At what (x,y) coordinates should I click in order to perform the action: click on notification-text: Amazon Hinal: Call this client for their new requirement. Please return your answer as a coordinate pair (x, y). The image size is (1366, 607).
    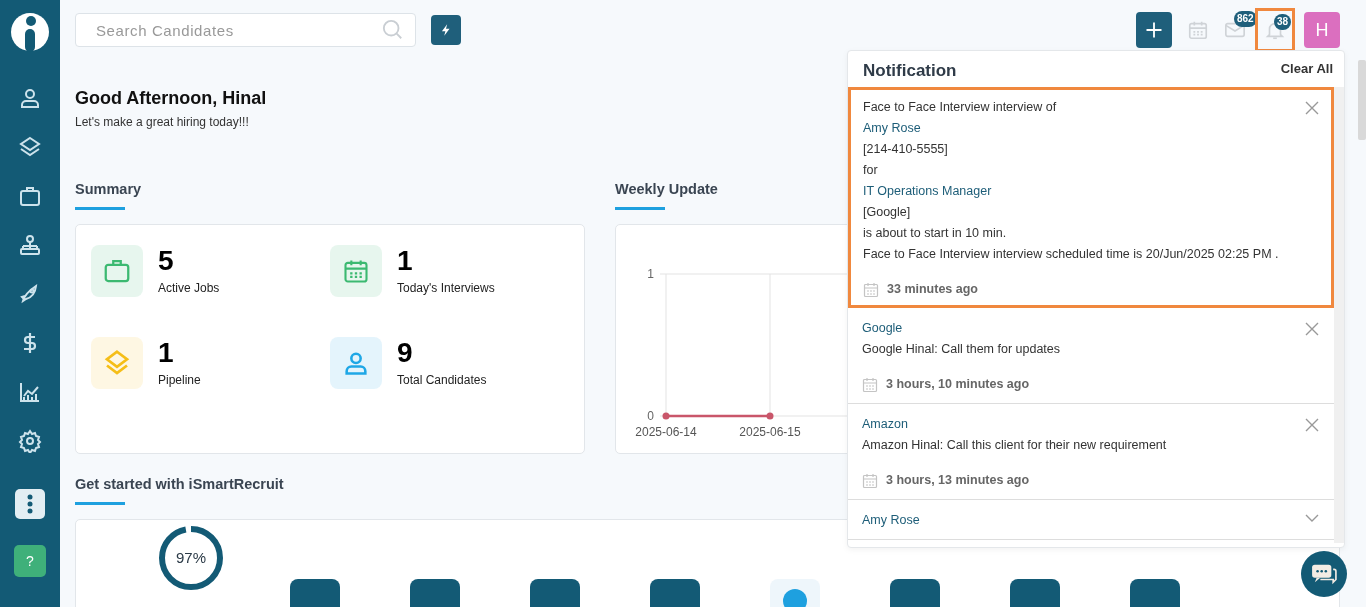
    Looking at the image, I should click on (1014, 445).